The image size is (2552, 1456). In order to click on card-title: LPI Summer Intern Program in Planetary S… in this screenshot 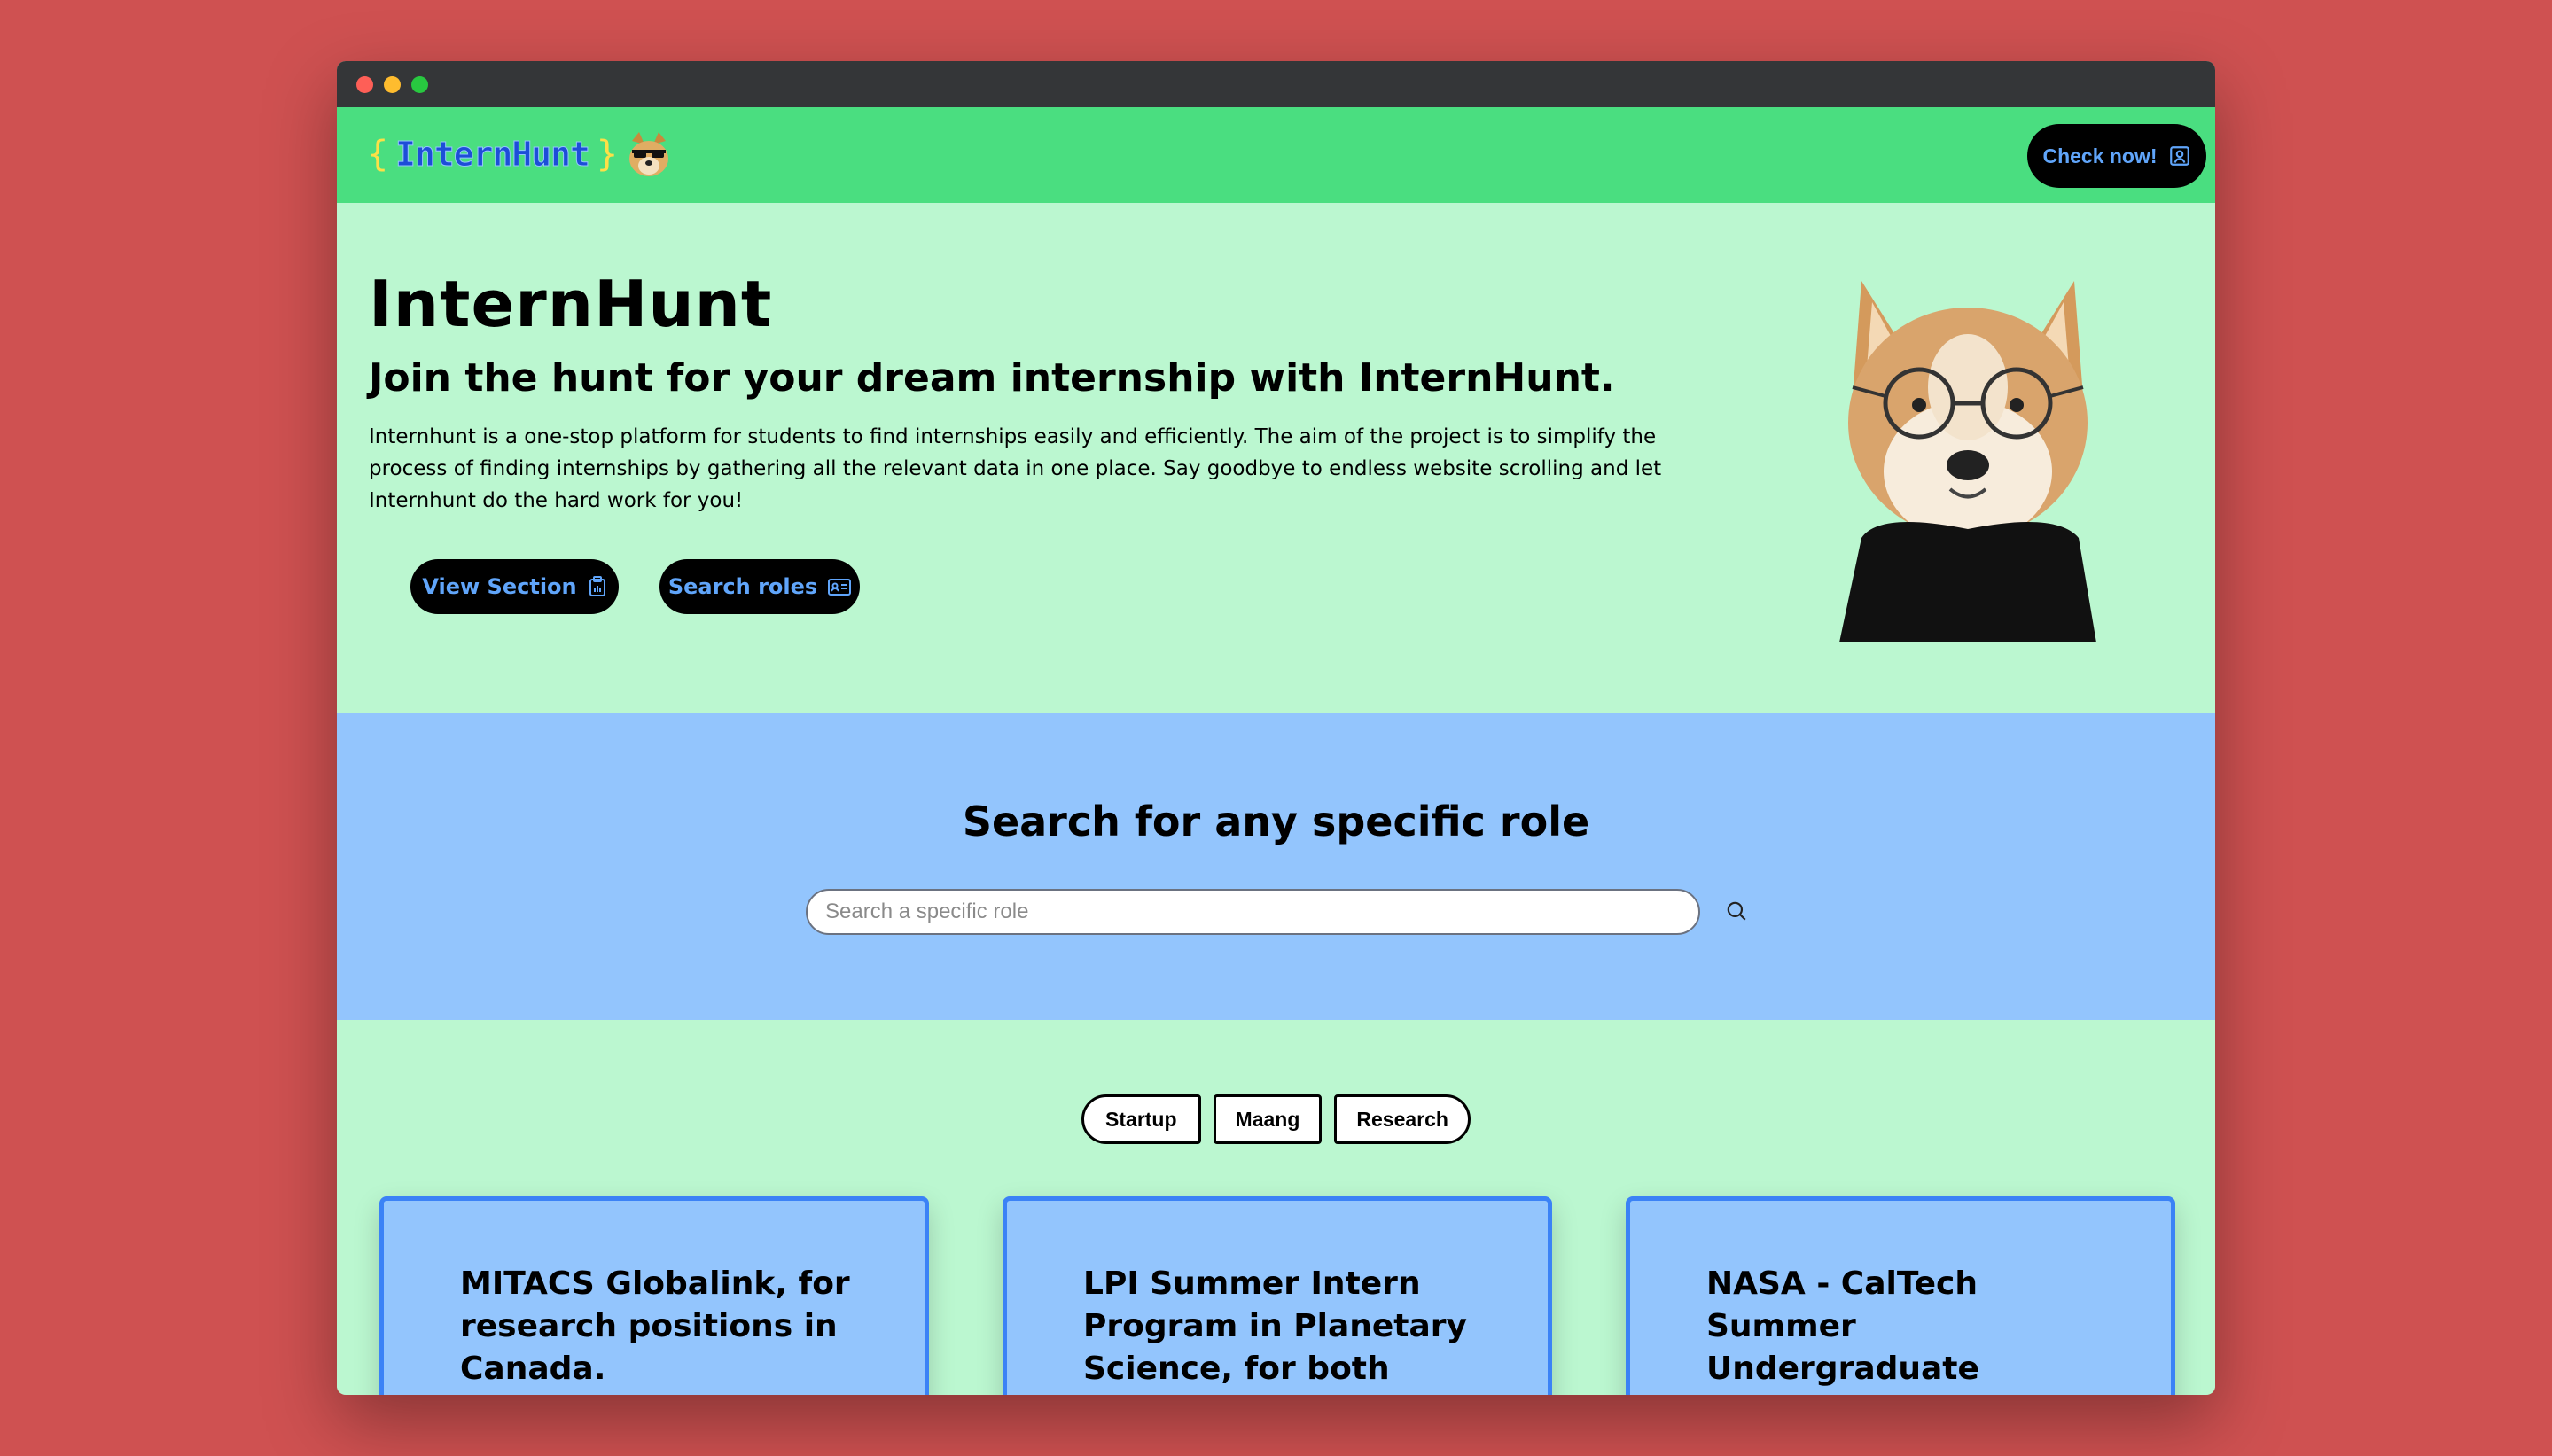, I will do `click(1275, 1330)`.